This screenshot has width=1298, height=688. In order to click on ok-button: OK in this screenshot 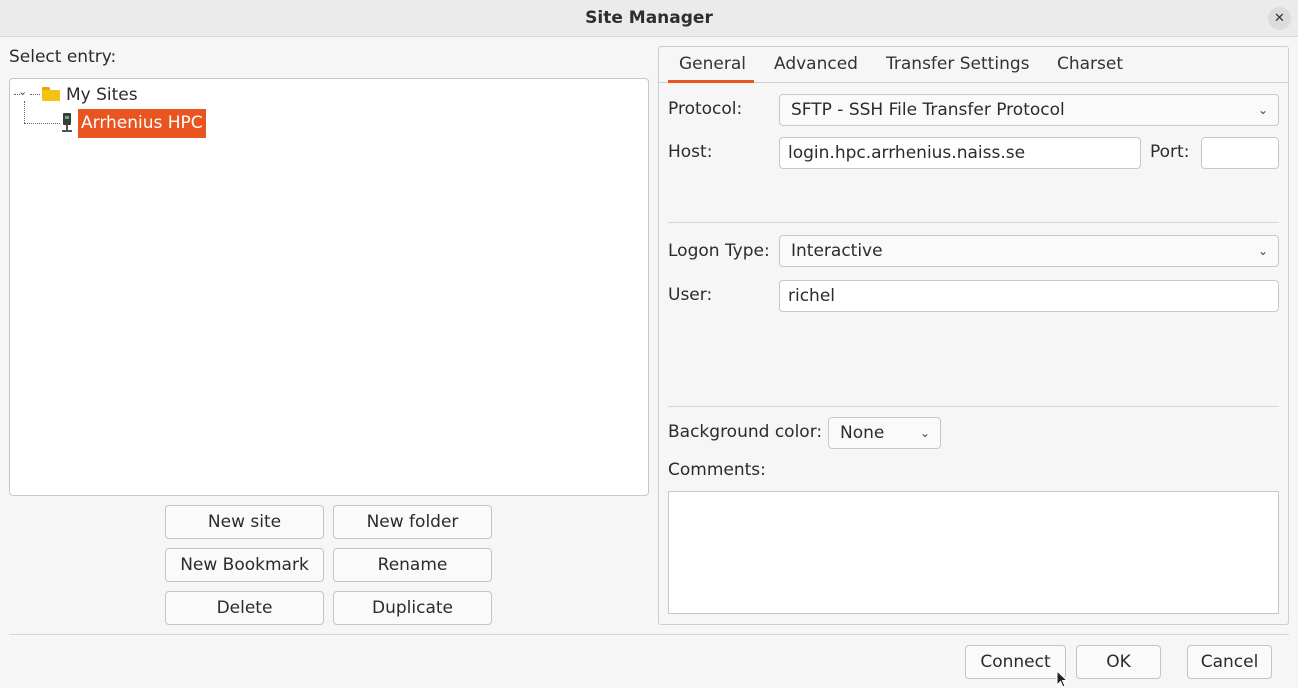, I will do `click(1118, 662)`.